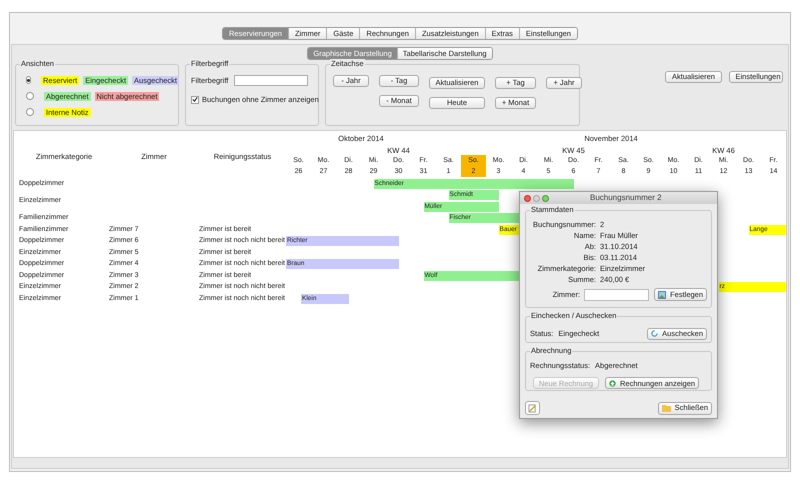 The image size is (800, 500). I want to click on zimmer-field, so click(617, 294).